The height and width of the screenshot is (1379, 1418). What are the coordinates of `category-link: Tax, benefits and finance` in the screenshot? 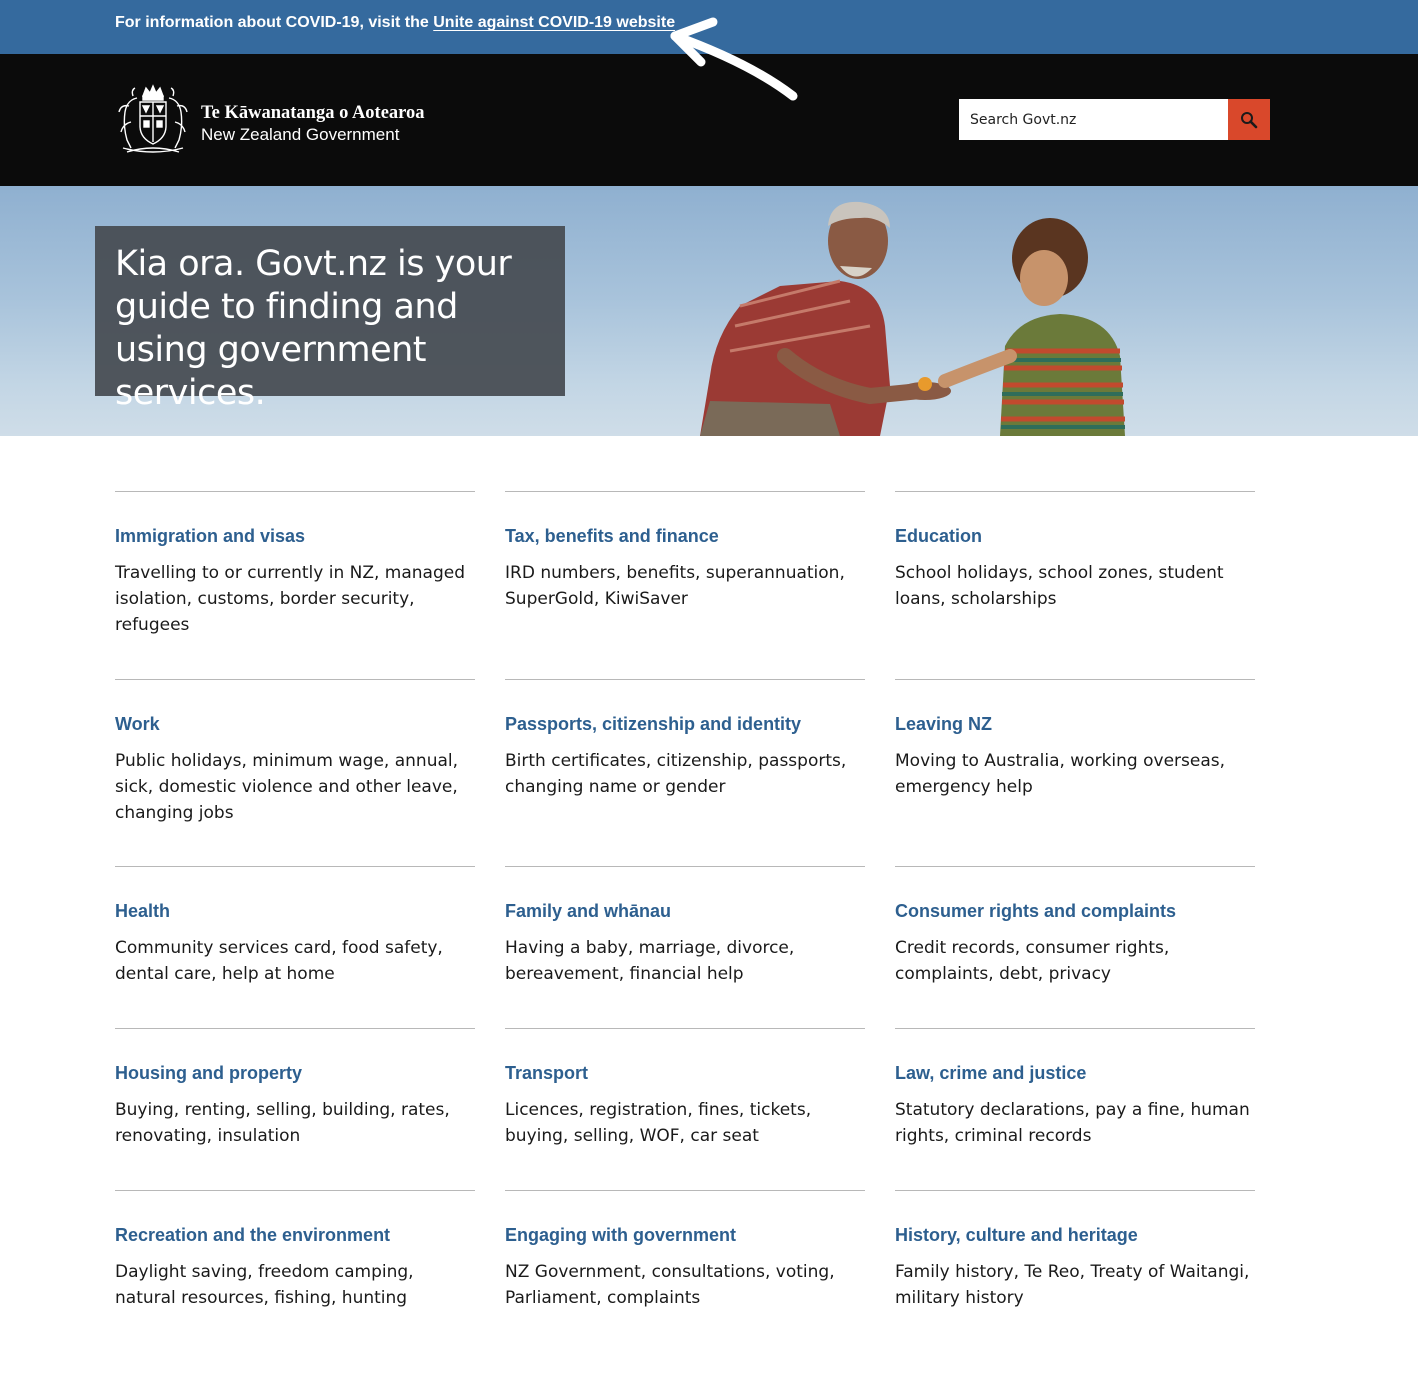 It's located at (612, 536).